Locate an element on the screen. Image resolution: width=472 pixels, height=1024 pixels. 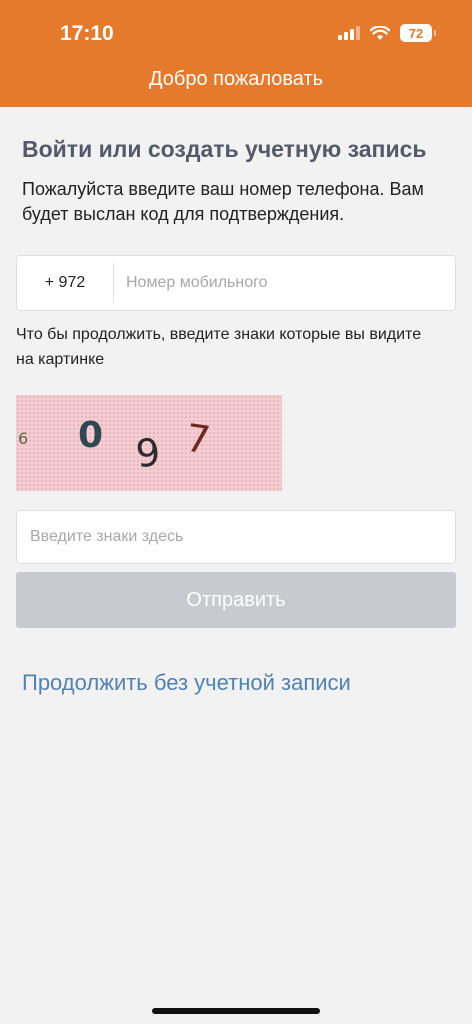
status-icons: 72 is located at coordinates (387, 33).